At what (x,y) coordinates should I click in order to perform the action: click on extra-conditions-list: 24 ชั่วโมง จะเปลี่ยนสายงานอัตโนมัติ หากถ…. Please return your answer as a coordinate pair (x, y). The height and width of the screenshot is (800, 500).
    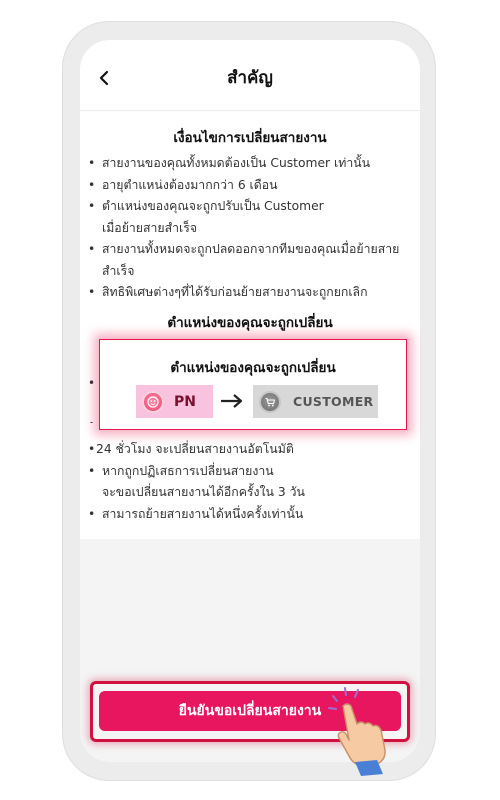
    Looking at the image, I should click on (253, 482).